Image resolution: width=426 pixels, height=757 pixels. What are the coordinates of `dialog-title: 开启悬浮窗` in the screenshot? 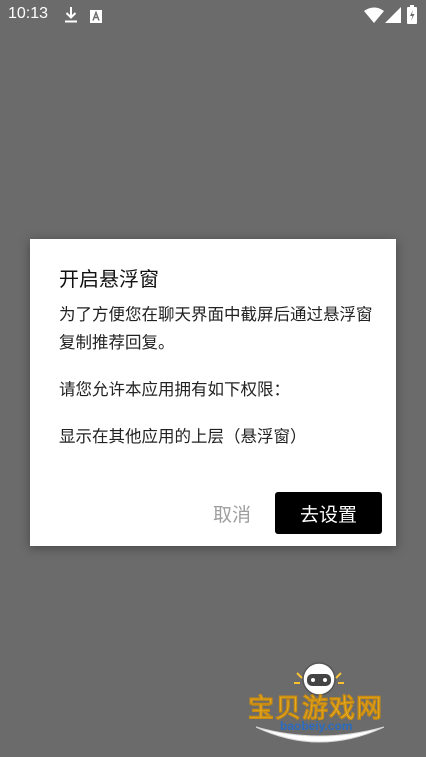 It's located at (109, 279).